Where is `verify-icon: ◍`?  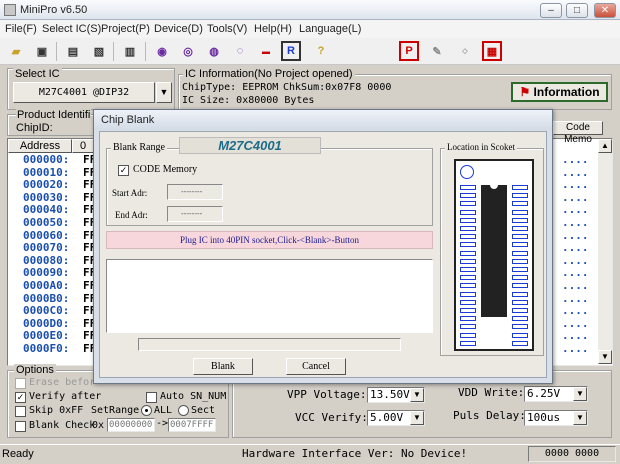 verify-icon: ◍ is located at coordinates (214, 51).